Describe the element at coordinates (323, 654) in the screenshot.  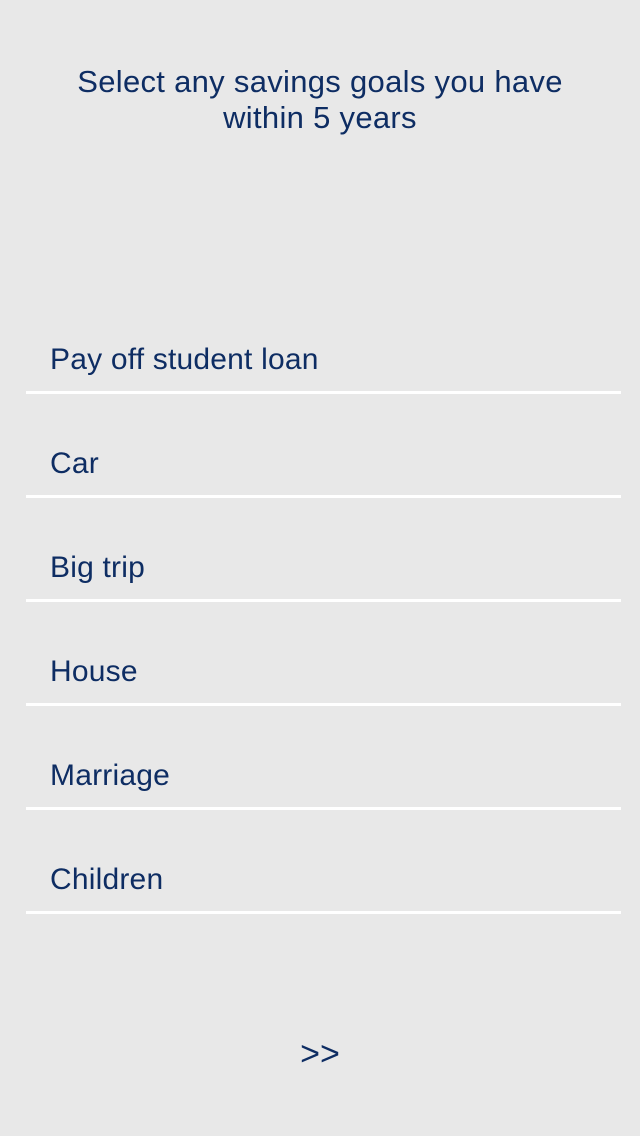
I see `goal-option-house: House` at that location.